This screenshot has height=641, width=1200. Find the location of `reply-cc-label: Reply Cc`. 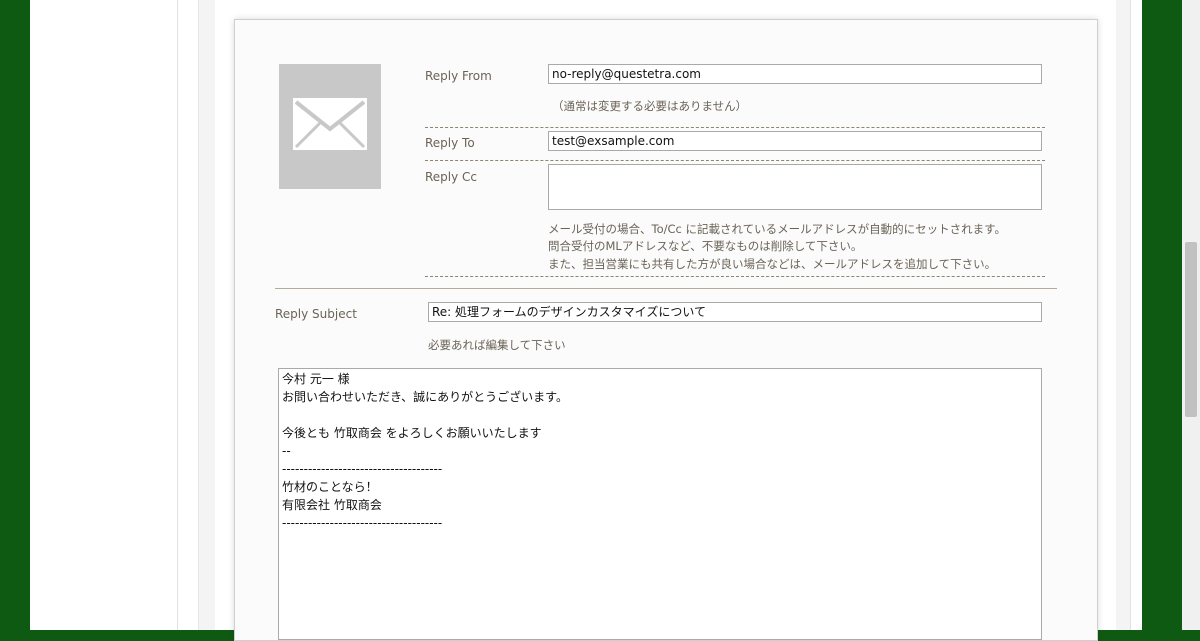

reply-cc-label: Reply Cc is located at coordinates (451, 177).